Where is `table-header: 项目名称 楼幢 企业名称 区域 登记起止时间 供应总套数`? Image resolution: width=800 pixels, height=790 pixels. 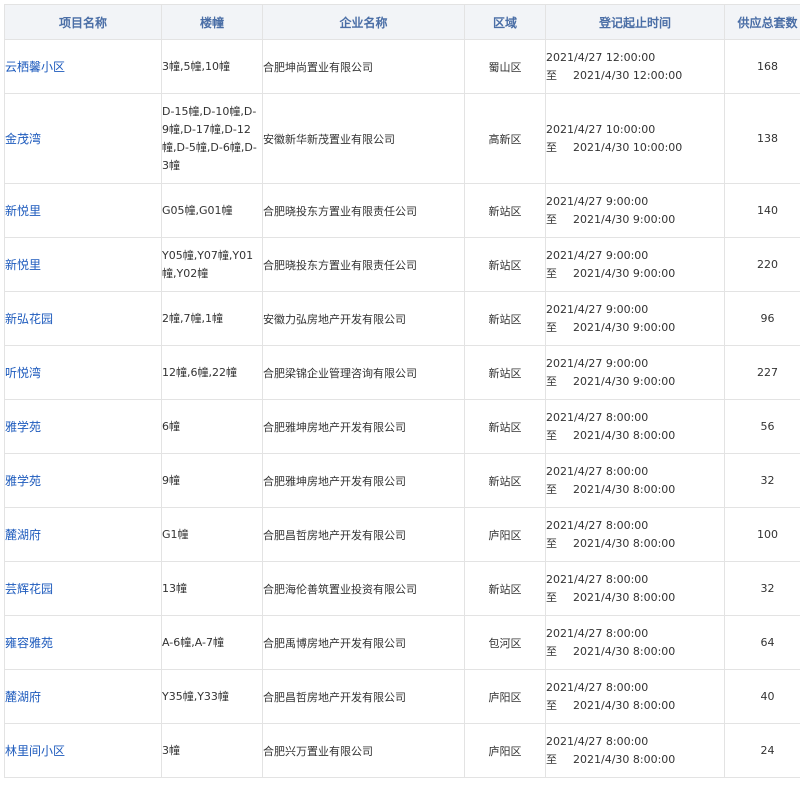 table-header: 项目名称 楼幢 企业名称 区域 登记起止时间 供应总套数 is located at coordinates (402, 22).